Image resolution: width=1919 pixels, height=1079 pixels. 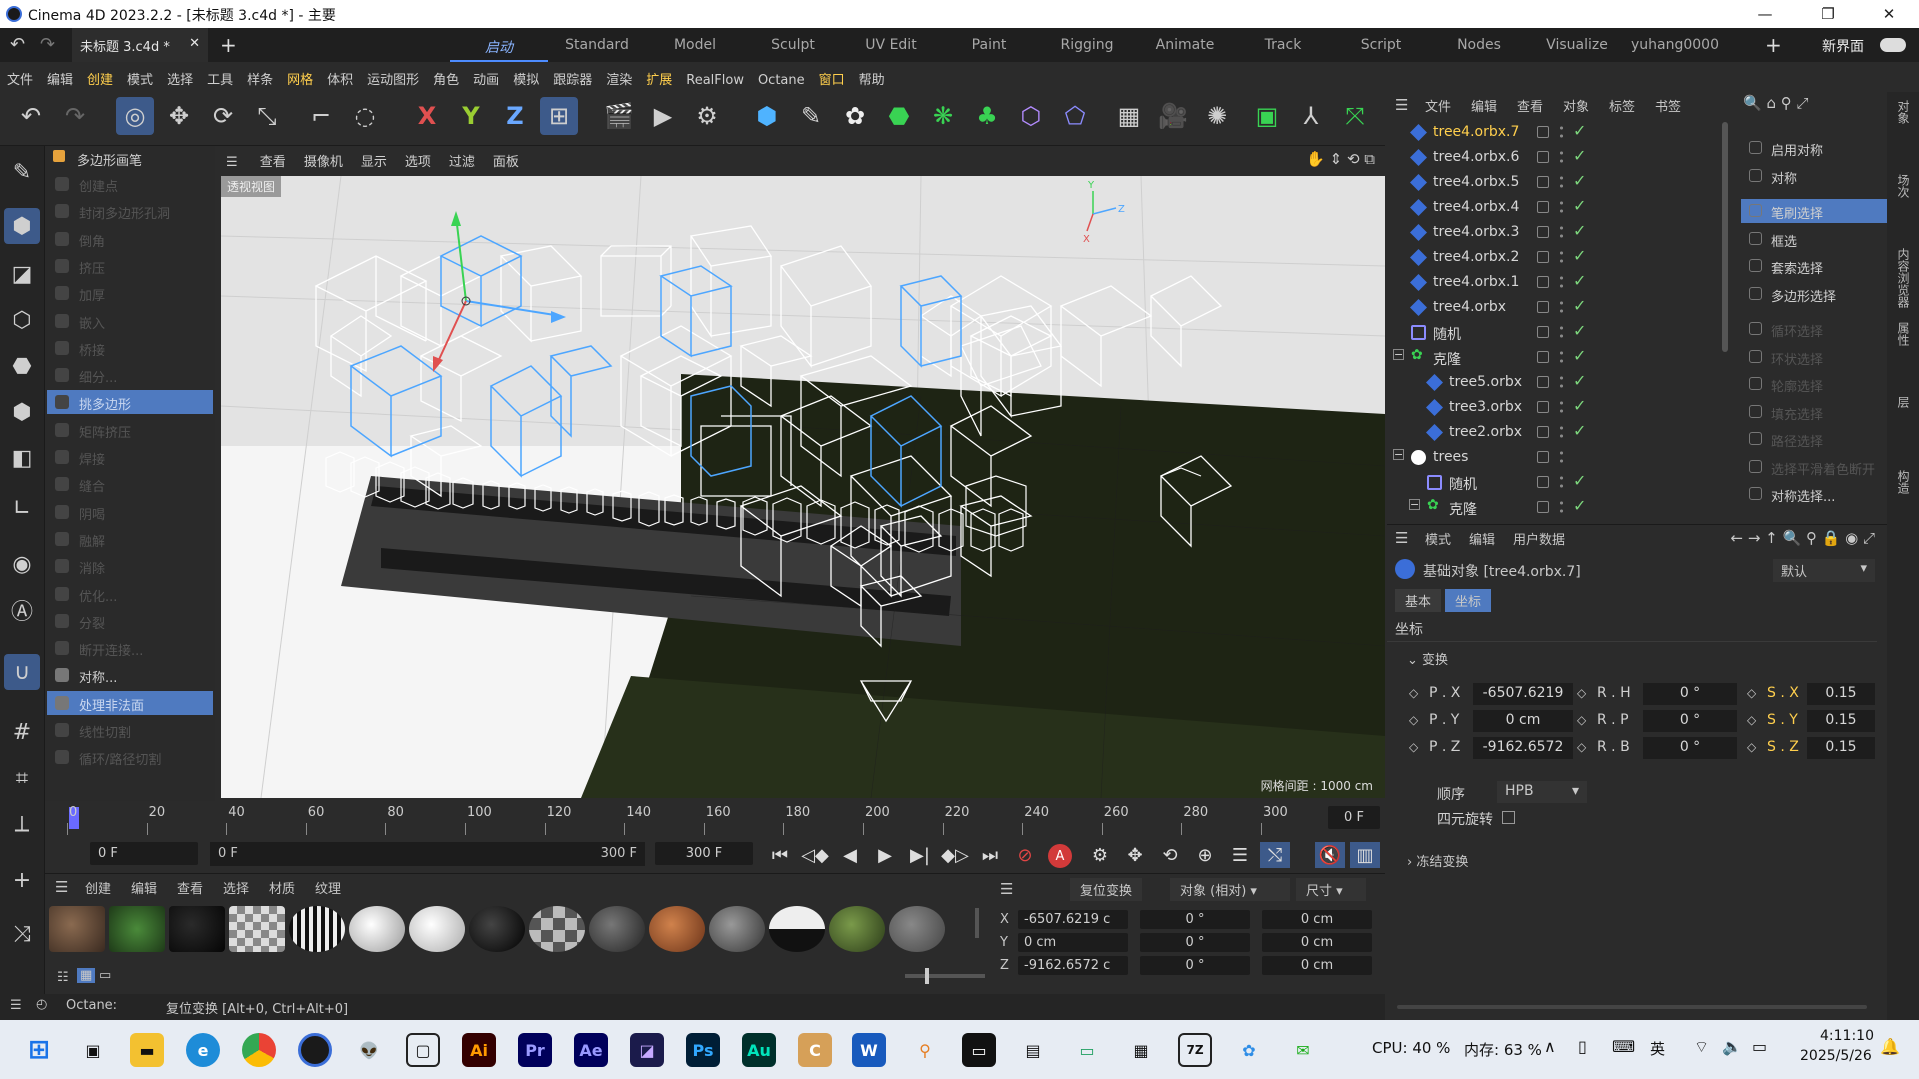 I want to click on search-app-icon: ⚲, so click(x=925, y=1050).